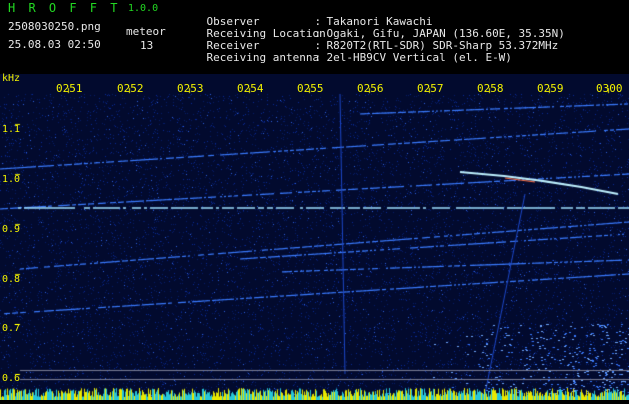  What do you see at coordinates (11, 78) in the screenshot?
I see `frequency-unit-label: kHz` at bounding box center [11, 78].